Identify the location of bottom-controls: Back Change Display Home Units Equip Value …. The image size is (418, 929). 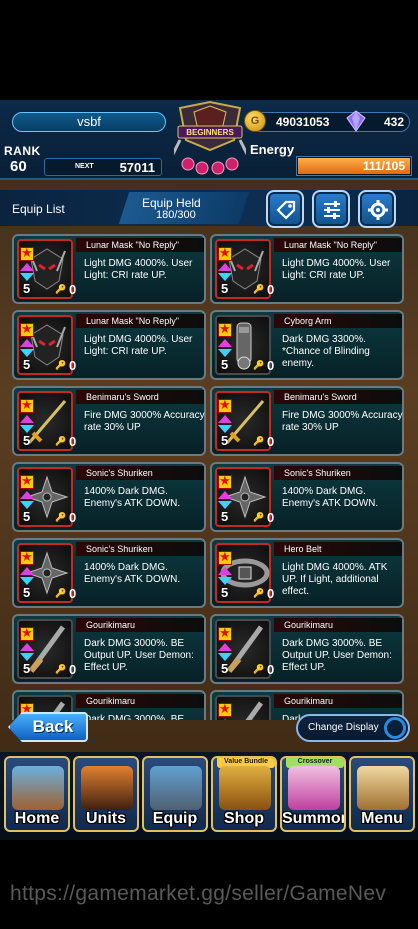
(209, 776).